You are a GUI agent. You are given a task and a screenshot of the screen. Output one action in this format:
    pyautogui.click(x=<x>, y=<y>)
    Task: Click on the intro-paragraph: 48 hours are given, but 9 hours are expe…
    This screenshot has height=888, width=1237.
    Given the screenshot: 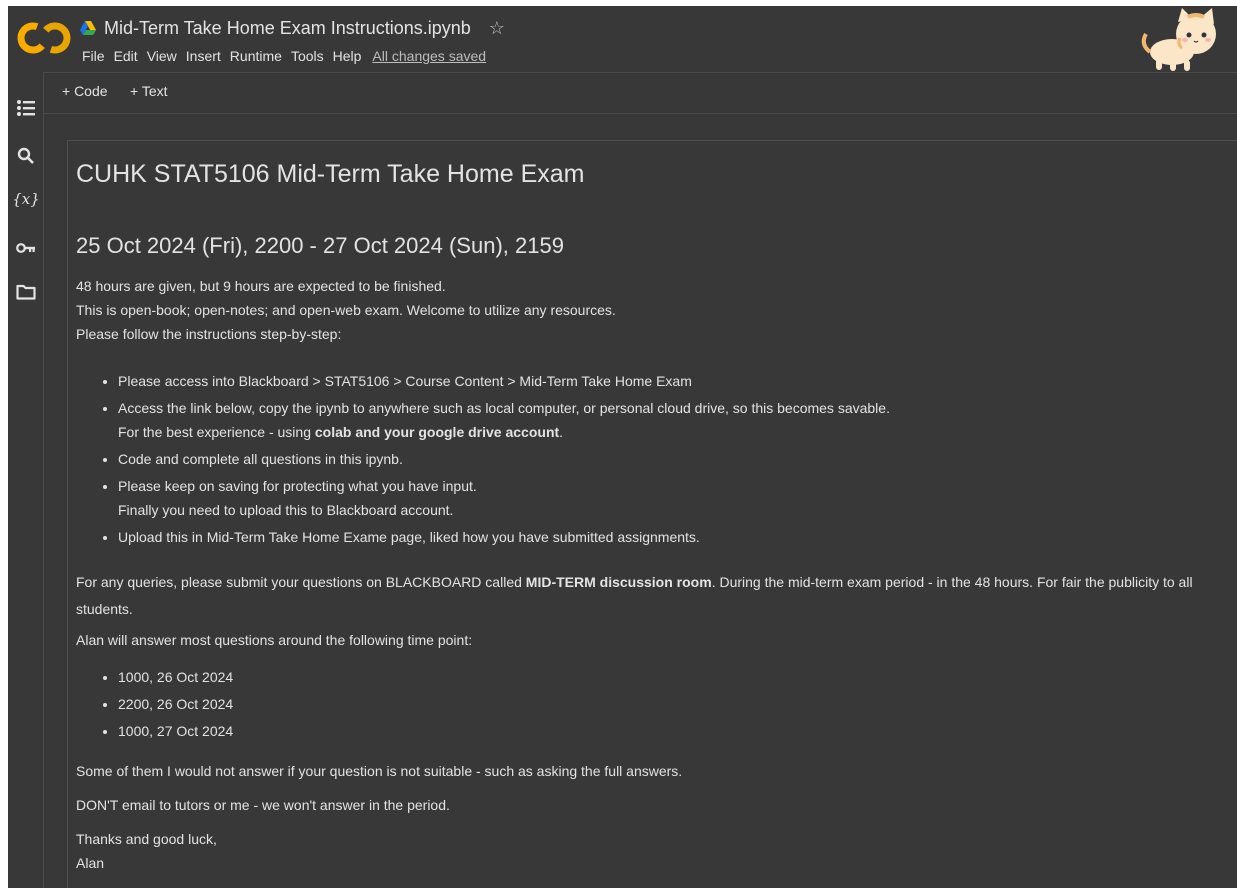 What is the action you would take?
    pyautogui.click(x=346, y=310)
    